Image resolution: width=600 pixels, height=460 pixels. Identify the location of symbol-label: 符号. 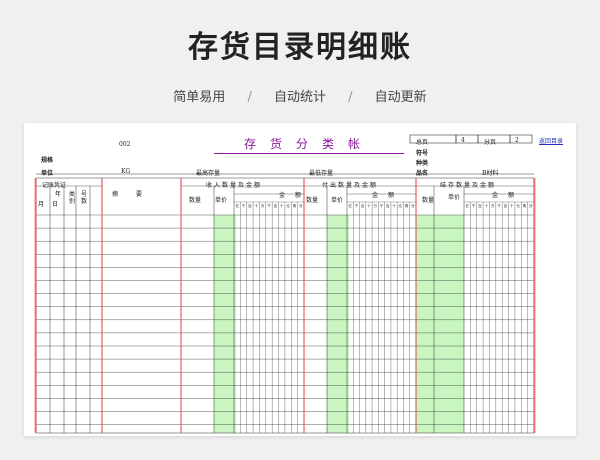
(422, 153).